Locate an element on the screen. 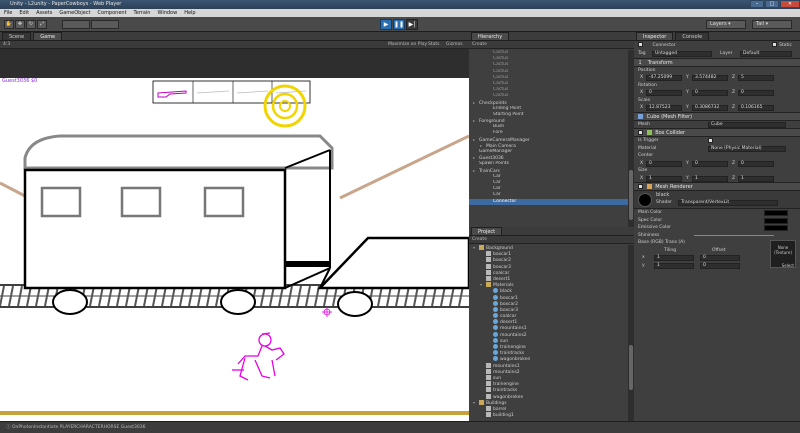 The image size is (800, 433). scale-row: X 12.87523 Y 0.3086732 Z 0.106165 is located at coordinates (717, 108).